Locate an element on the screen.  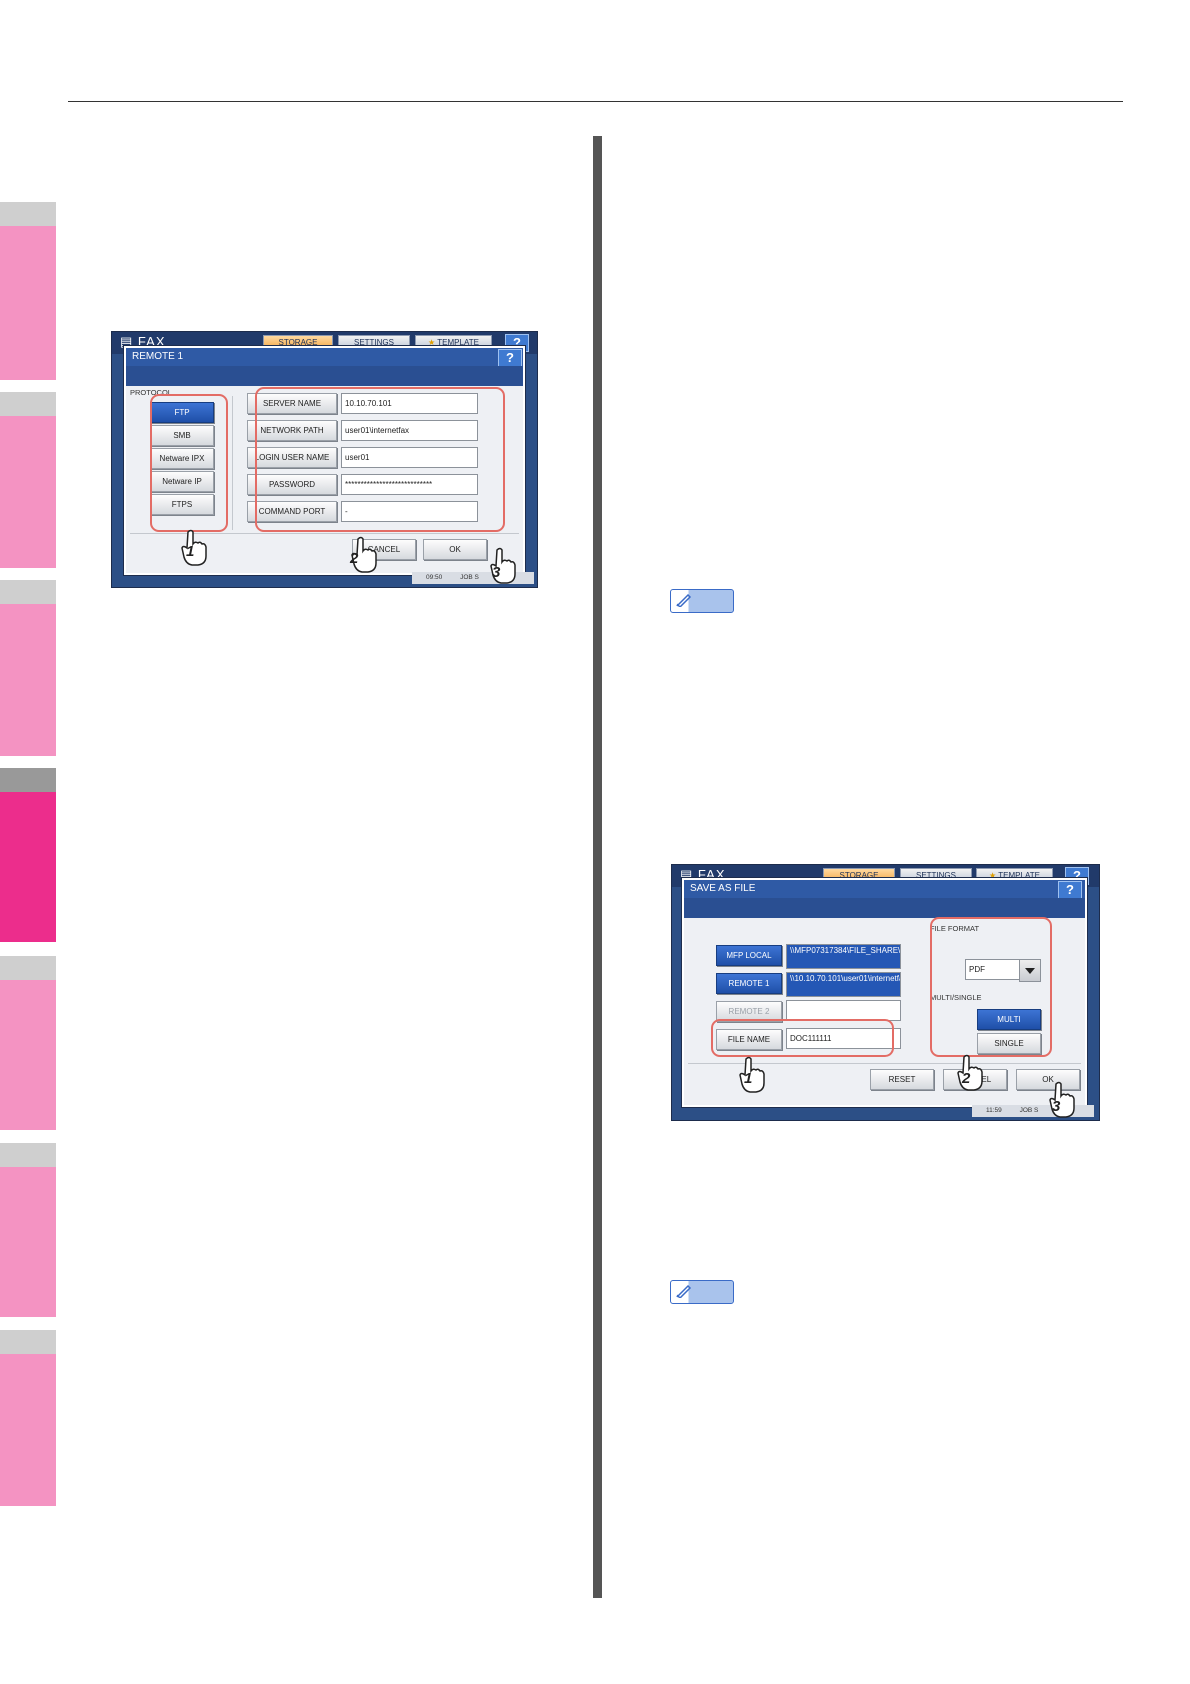
fields-highlight is located at coordinates (380, 459).